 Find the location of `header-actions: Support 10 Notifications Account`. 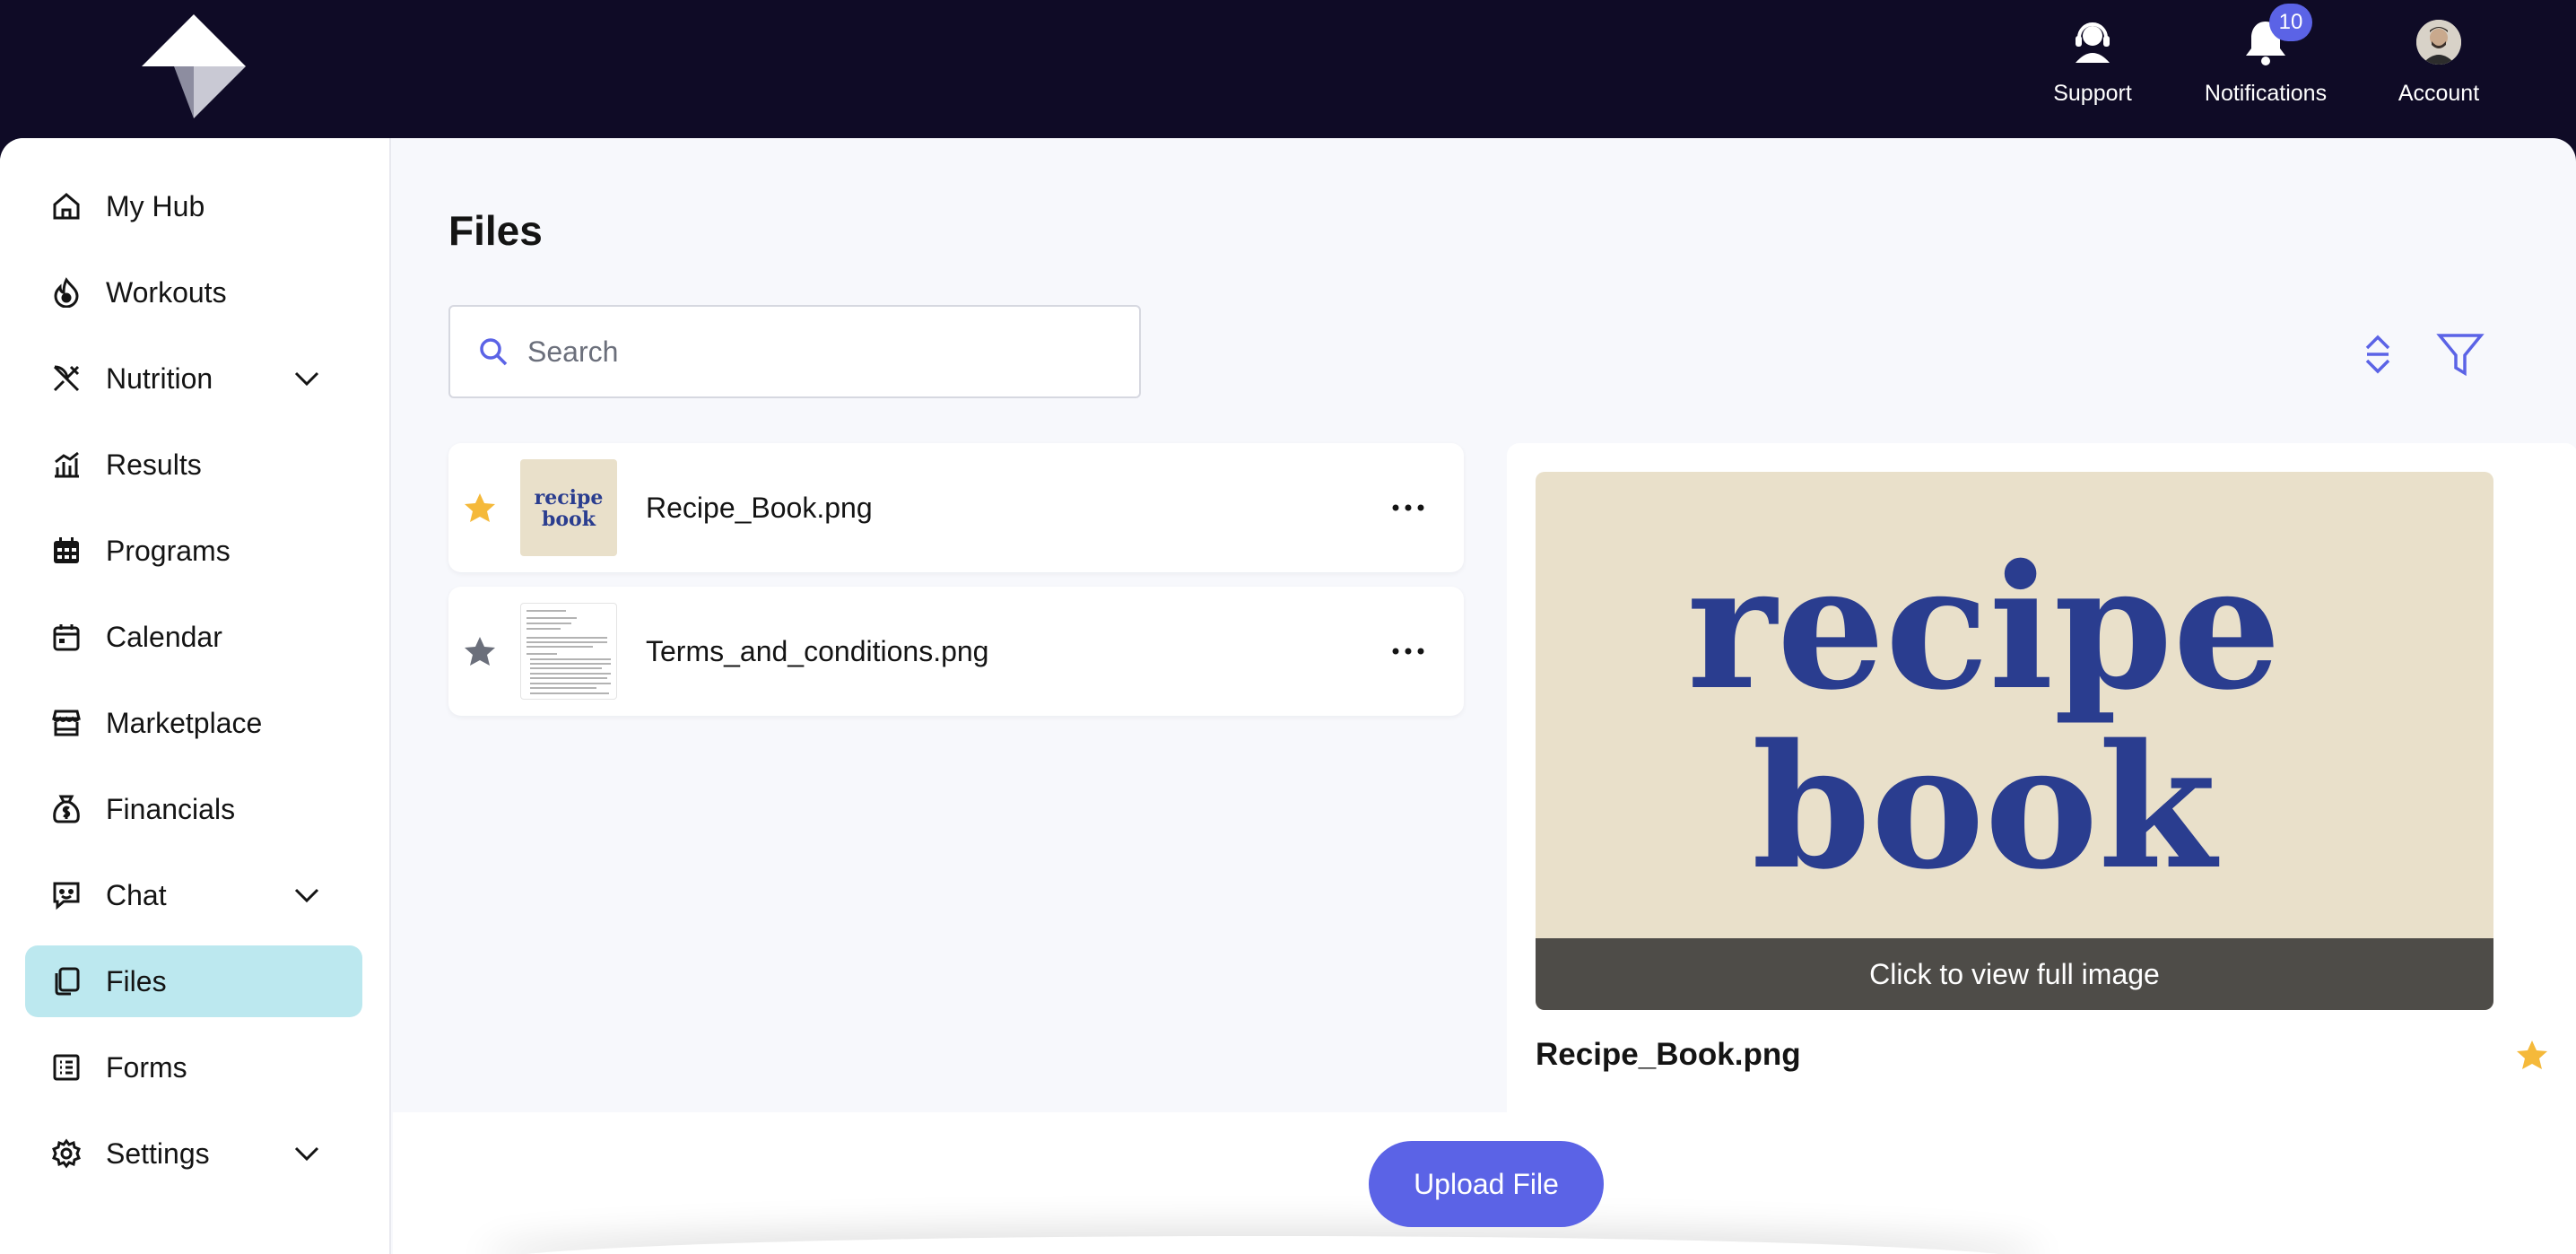

header-actions: Support 10 Notifications Account is located at coordinates (2265, 55).